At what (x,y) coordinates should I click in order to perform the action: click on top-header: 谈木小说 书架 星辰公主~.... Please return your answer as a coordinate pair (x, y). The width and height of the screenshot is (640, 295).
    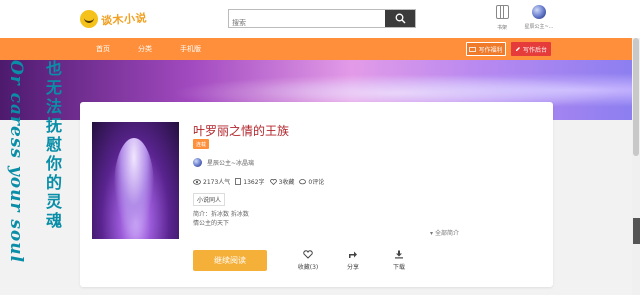
    Looking at the image, I should click on (320, 19).